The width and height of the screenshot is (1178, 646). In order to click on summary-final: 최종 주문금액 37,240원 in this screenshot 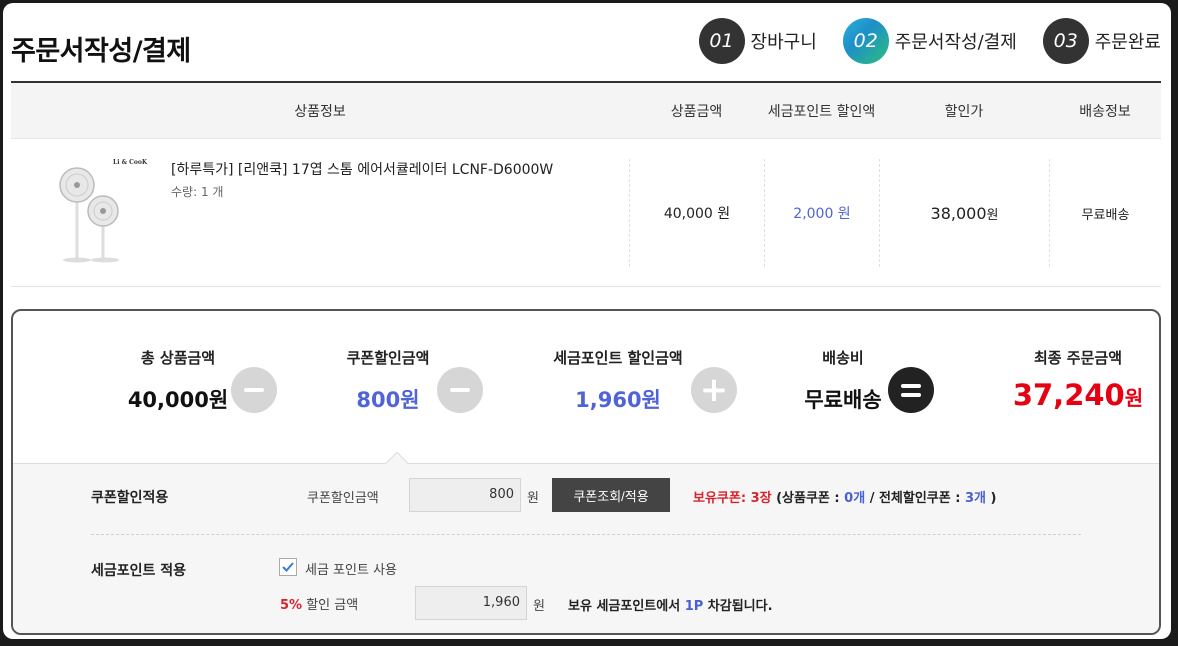, I will do `click(1071, 379)`.